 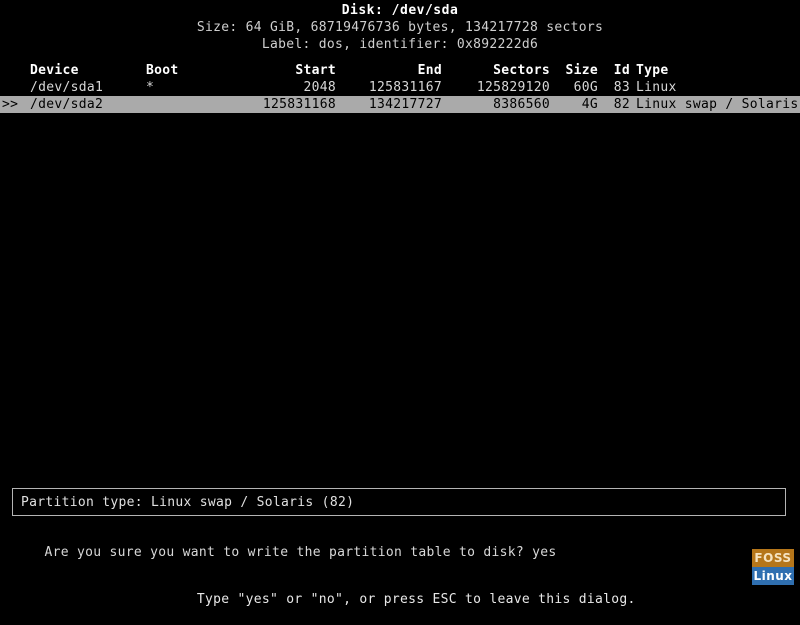 What do you see at coordinates (513, 87) in the screenshot?
I see `row-sectors: 125829120` at bounding box center [513, 87].